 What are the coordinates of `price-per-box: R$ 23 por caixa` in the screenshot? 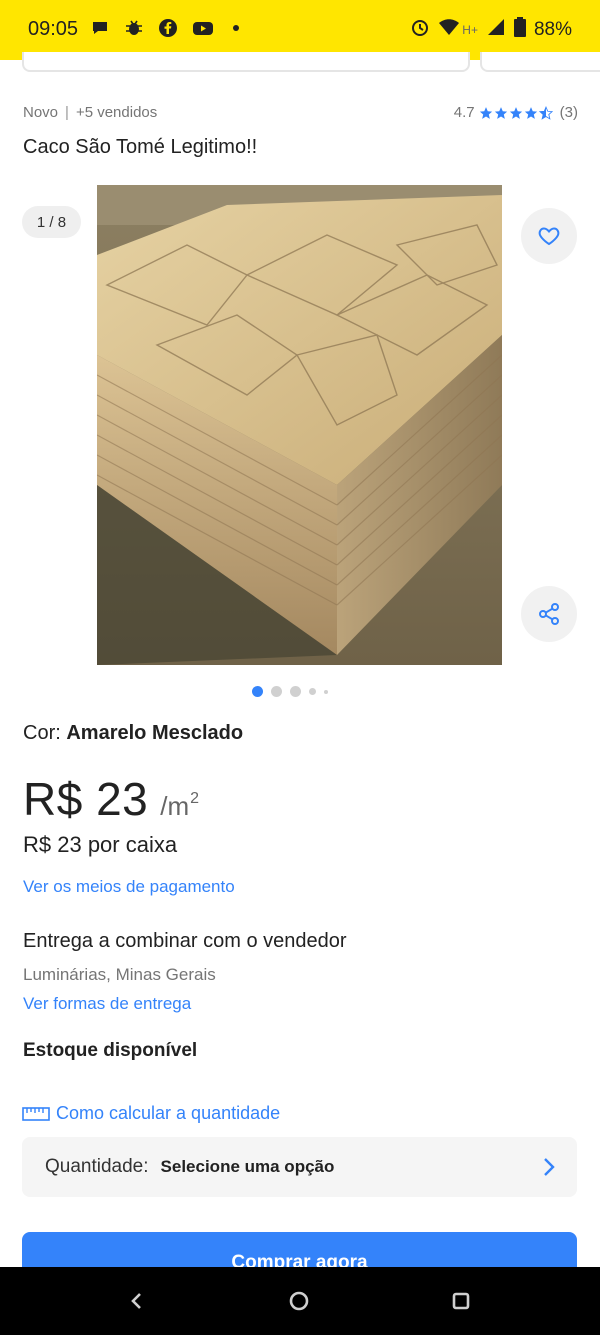 It's located at (100, 844).